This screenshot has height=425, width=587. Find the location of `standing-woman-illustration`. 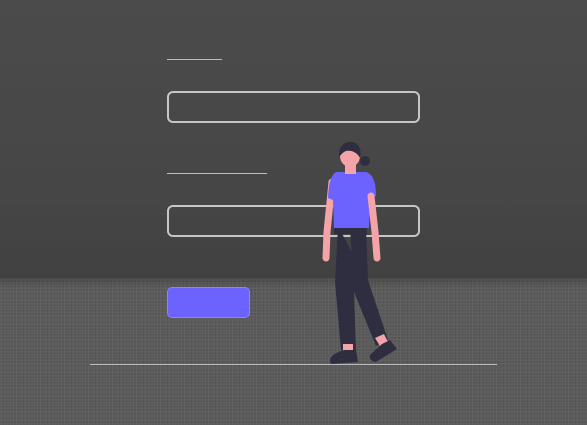

standing-woman-illustration is located at coordinates (359, 252).